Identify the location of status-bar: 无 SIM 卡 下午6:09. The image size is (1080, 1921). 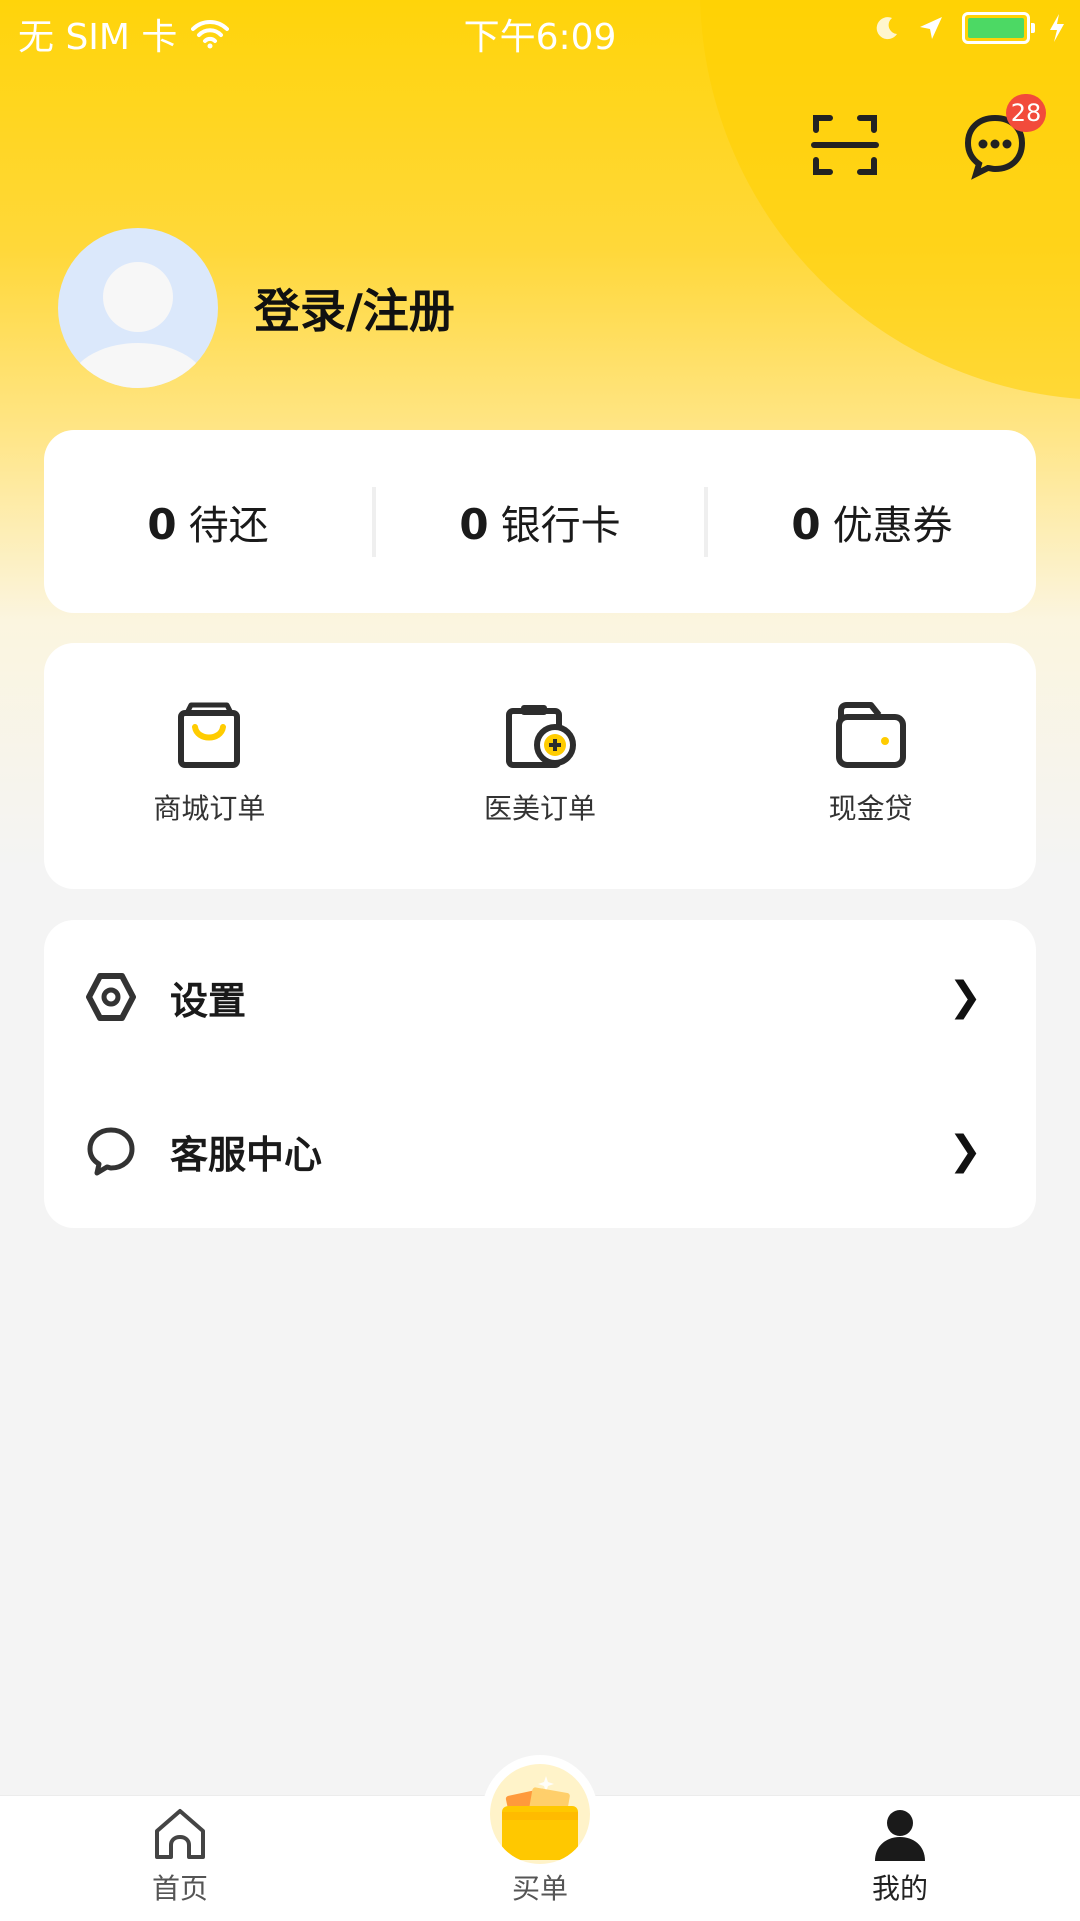
(540, 30).